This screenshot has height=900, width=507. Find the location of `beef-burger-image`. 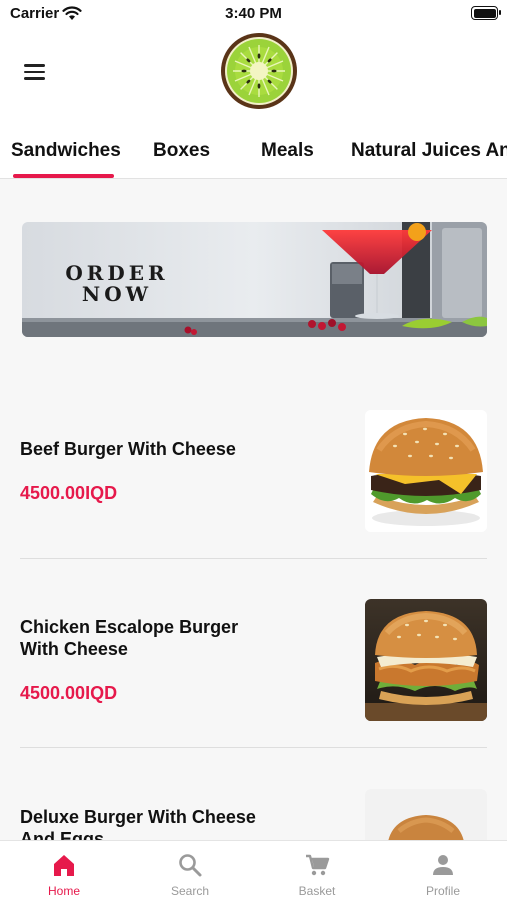

beef-burger-image is located at coordinates (426, 471).